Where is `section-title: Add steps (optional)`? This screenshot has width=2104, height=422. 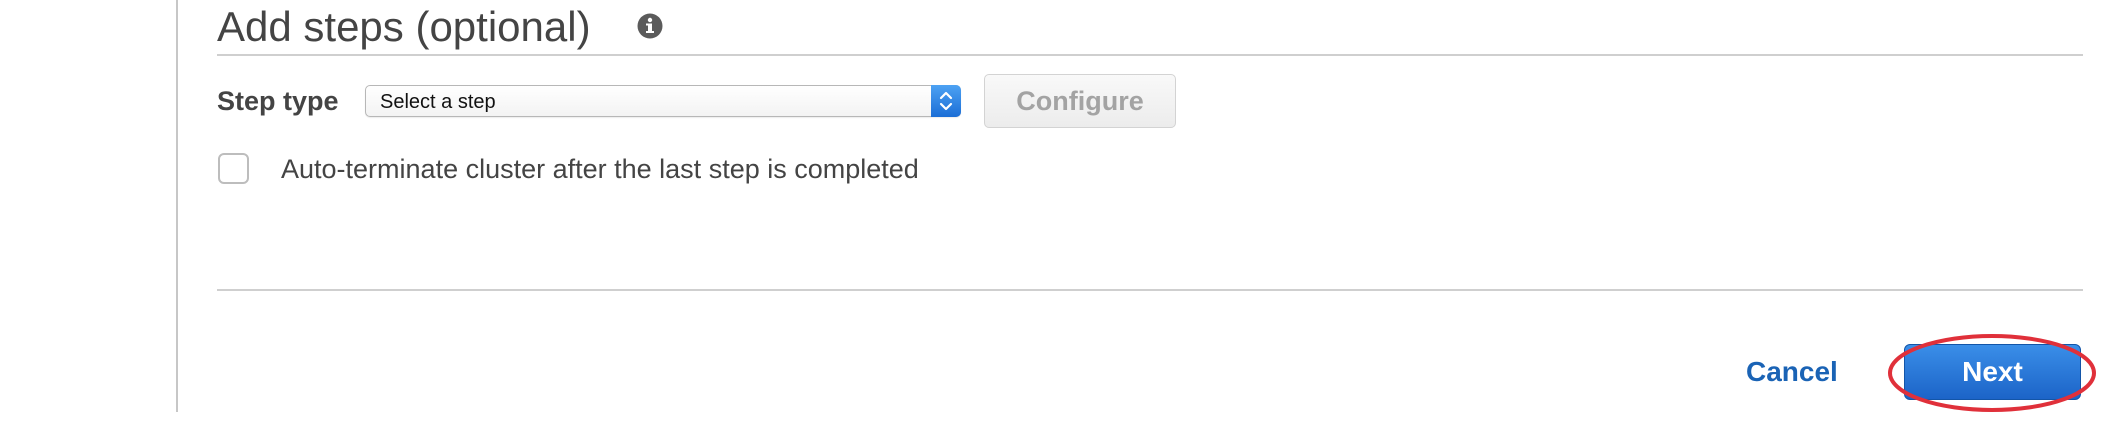 section-title: Add steps (optional) is located at coordinates (404, 26).